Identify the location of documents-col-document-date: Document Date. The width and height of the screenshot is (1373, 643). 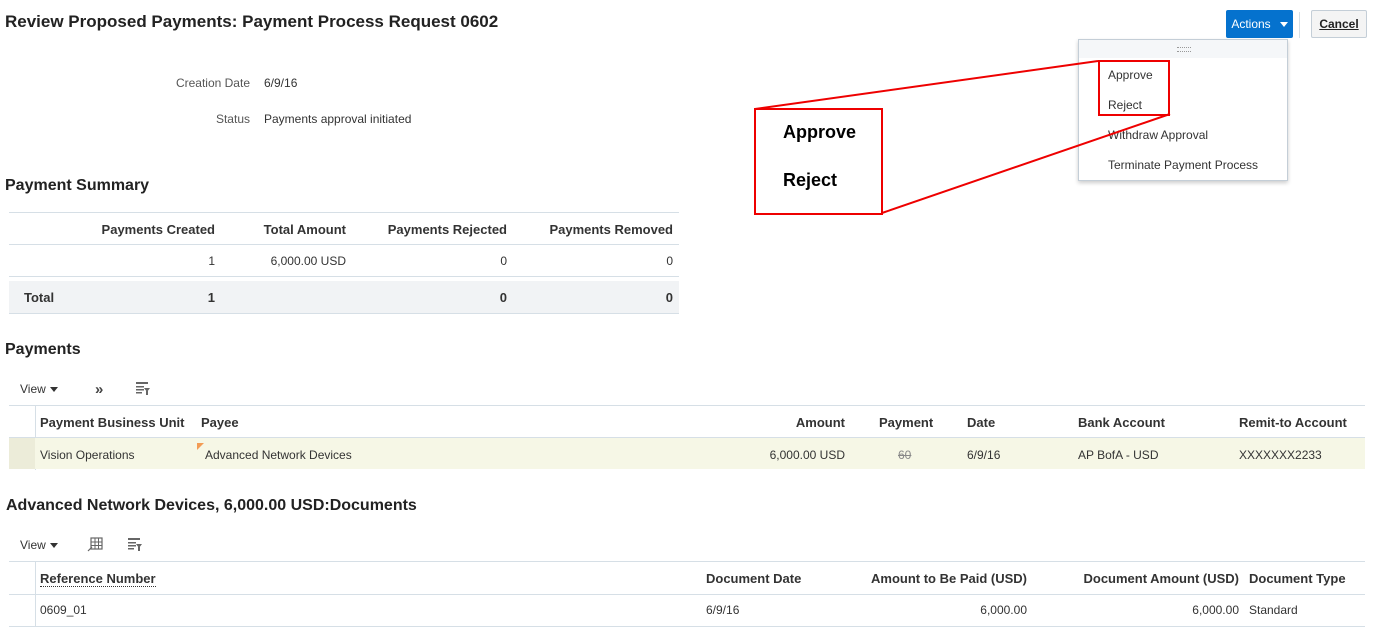
(753, 578).